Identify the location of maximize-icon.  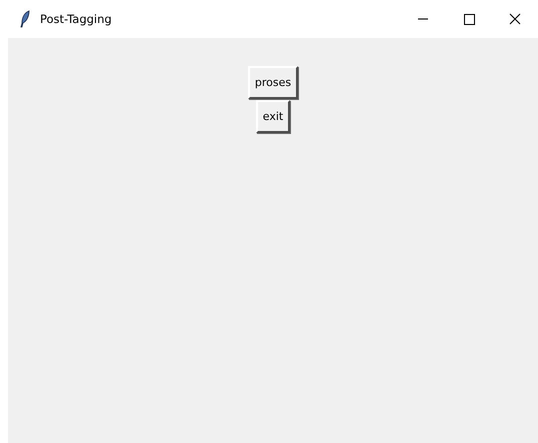
(469, 19).